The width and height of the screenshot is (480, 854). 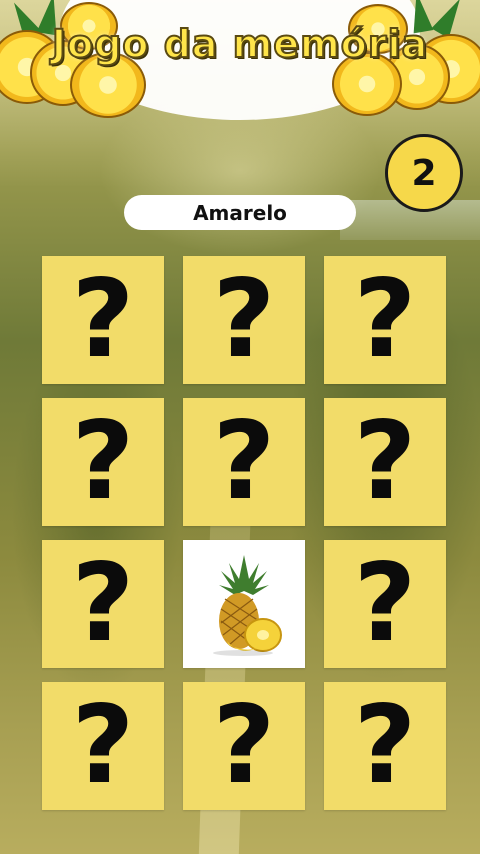 I want to click on memory-card-revealed, so click(x=244, y=604).